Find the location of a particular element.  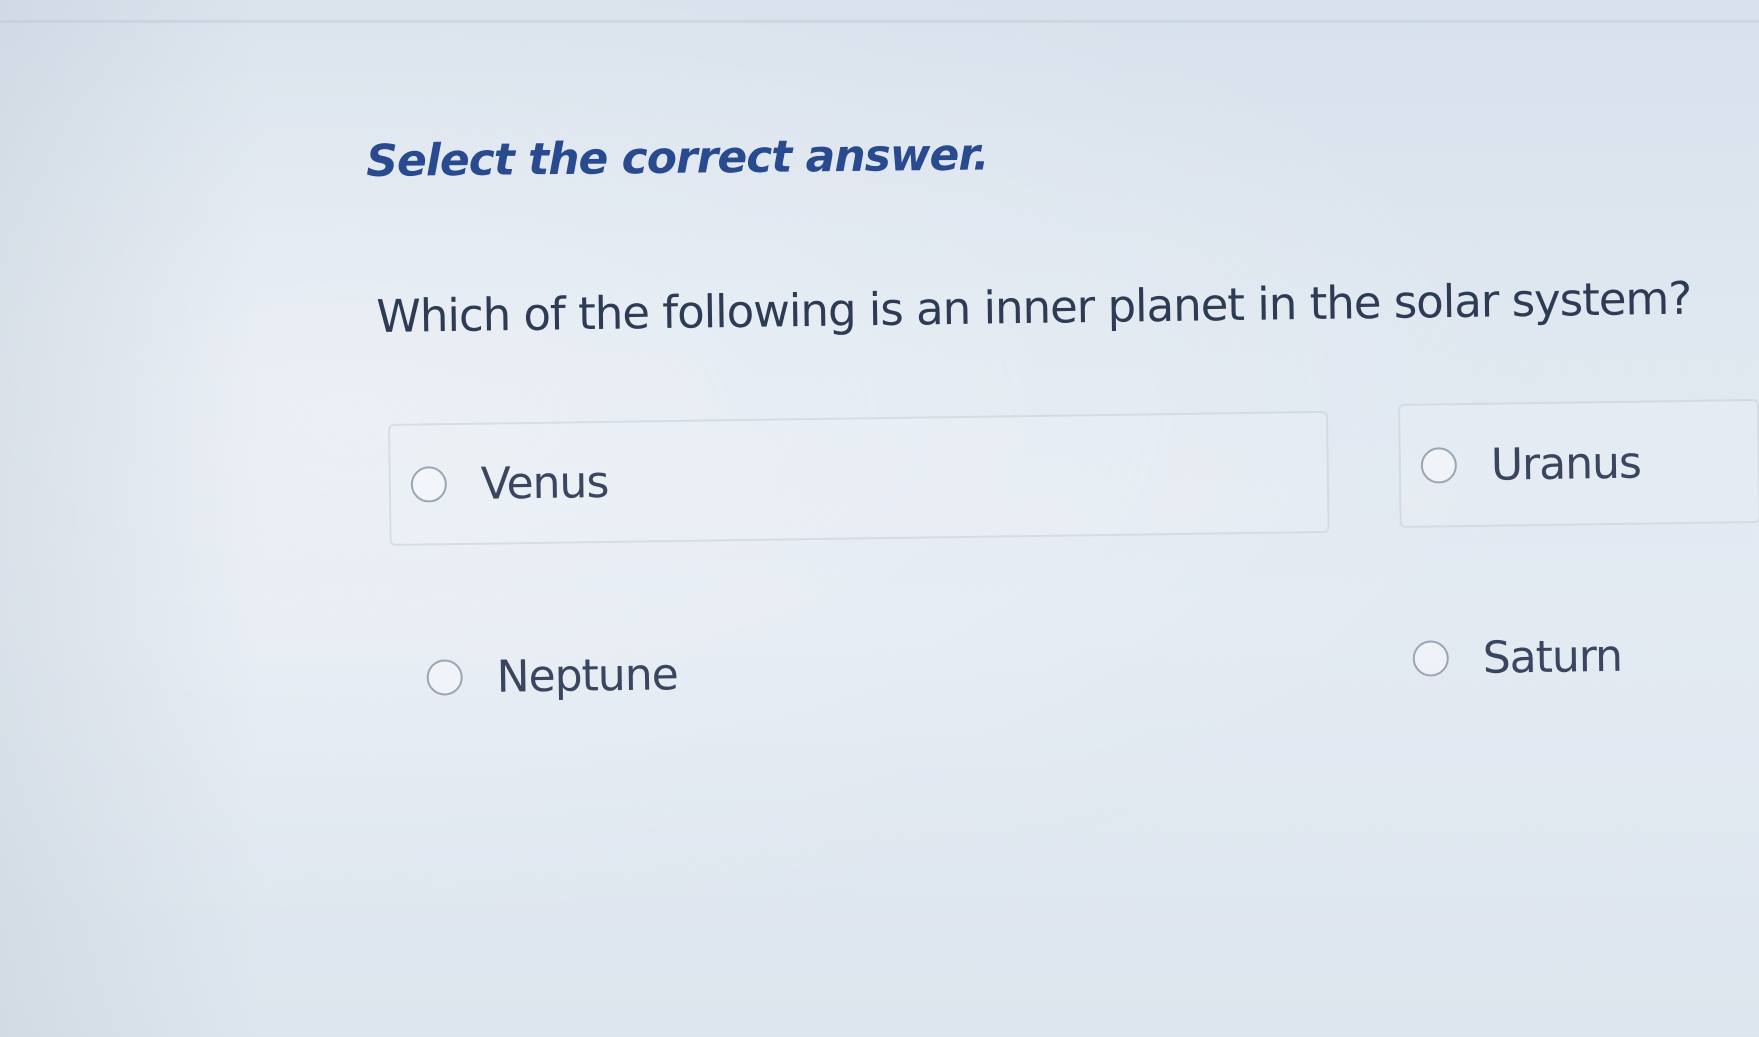

answer-option-label: Saturn is located at coordinates (1552, 657).